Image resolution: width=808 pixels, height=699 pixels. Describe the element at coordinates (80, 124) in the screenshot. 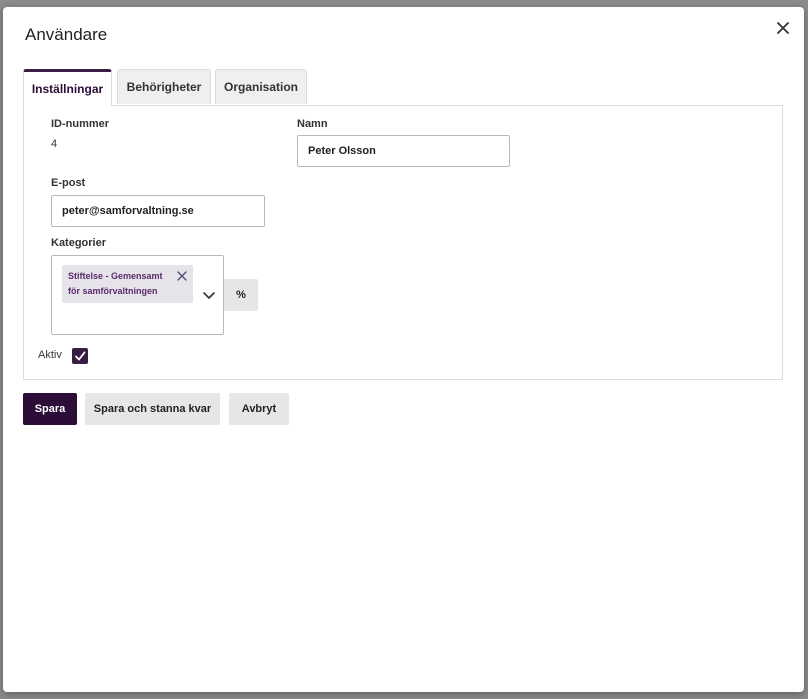

I see `id-label: ID-nummer` at that location.